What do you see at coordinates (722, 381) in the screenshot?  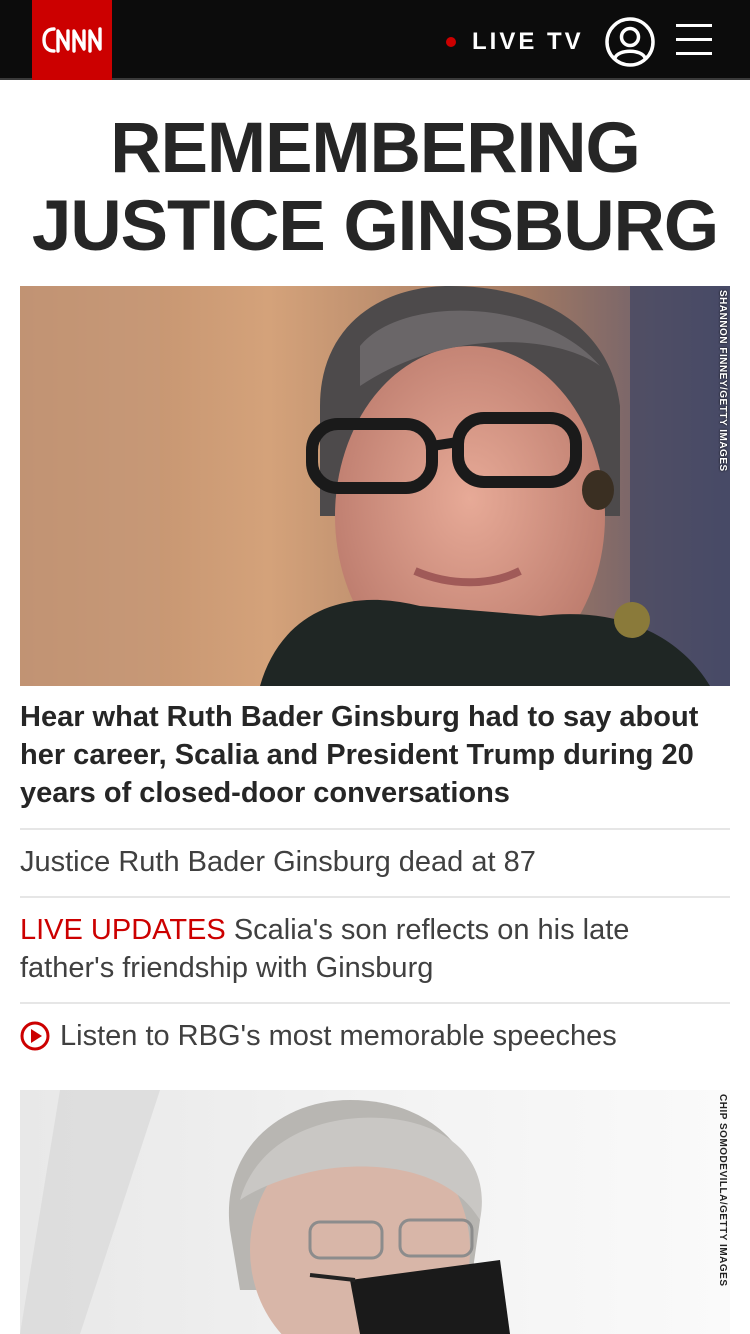 I see `lead-photo-credit: SHANNON FINNEY/GETTY IMAGES` at bounding box center [722, 381].